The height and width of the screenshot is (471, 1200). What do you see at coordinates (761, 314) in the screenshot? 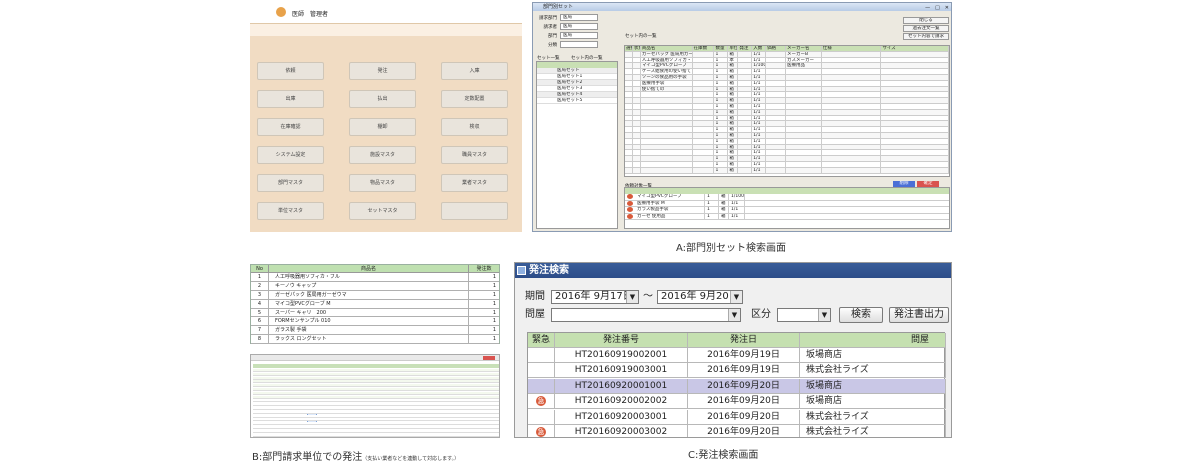
I see `division-label: 区分` at bounding box center [761, 314].